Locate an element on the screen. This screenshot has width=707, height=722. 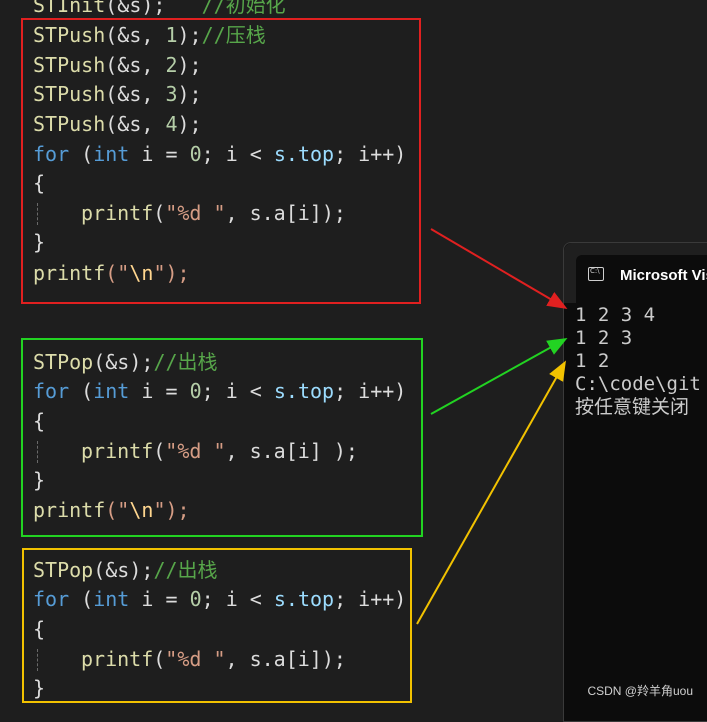
annotation-arrows is located at coordinates (492, 426).